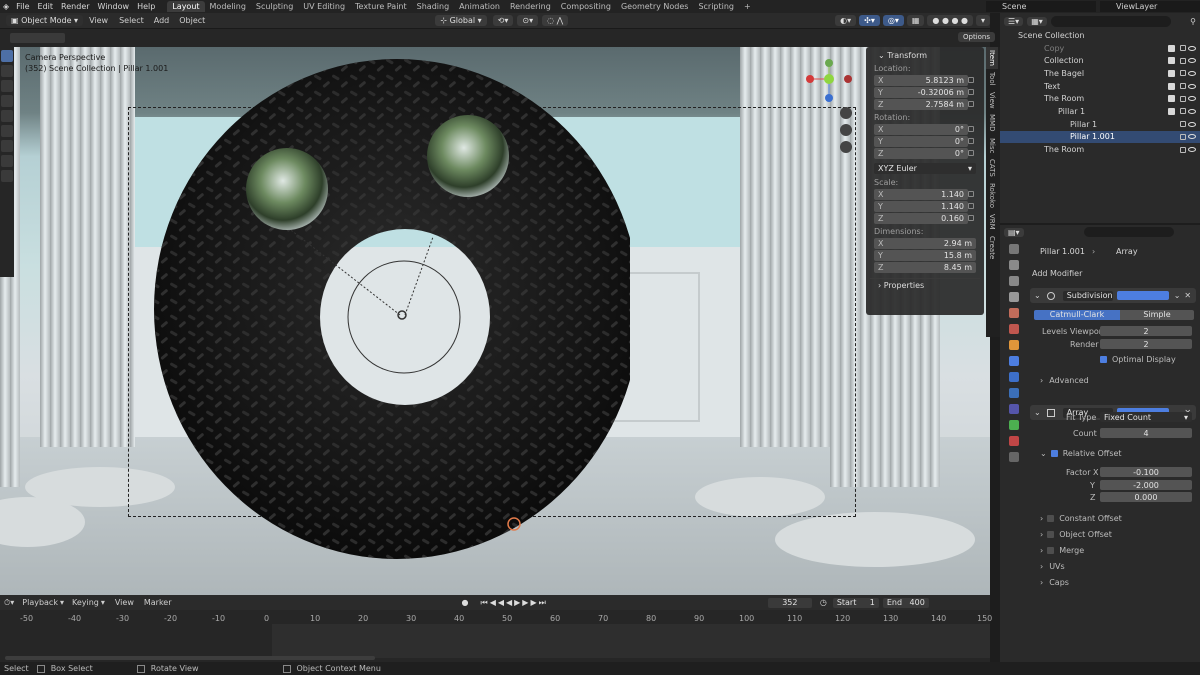  Describe the element at coordinates (921, 218) in the screenshot. I see `scale-z-field: Z 0.160` at that location.